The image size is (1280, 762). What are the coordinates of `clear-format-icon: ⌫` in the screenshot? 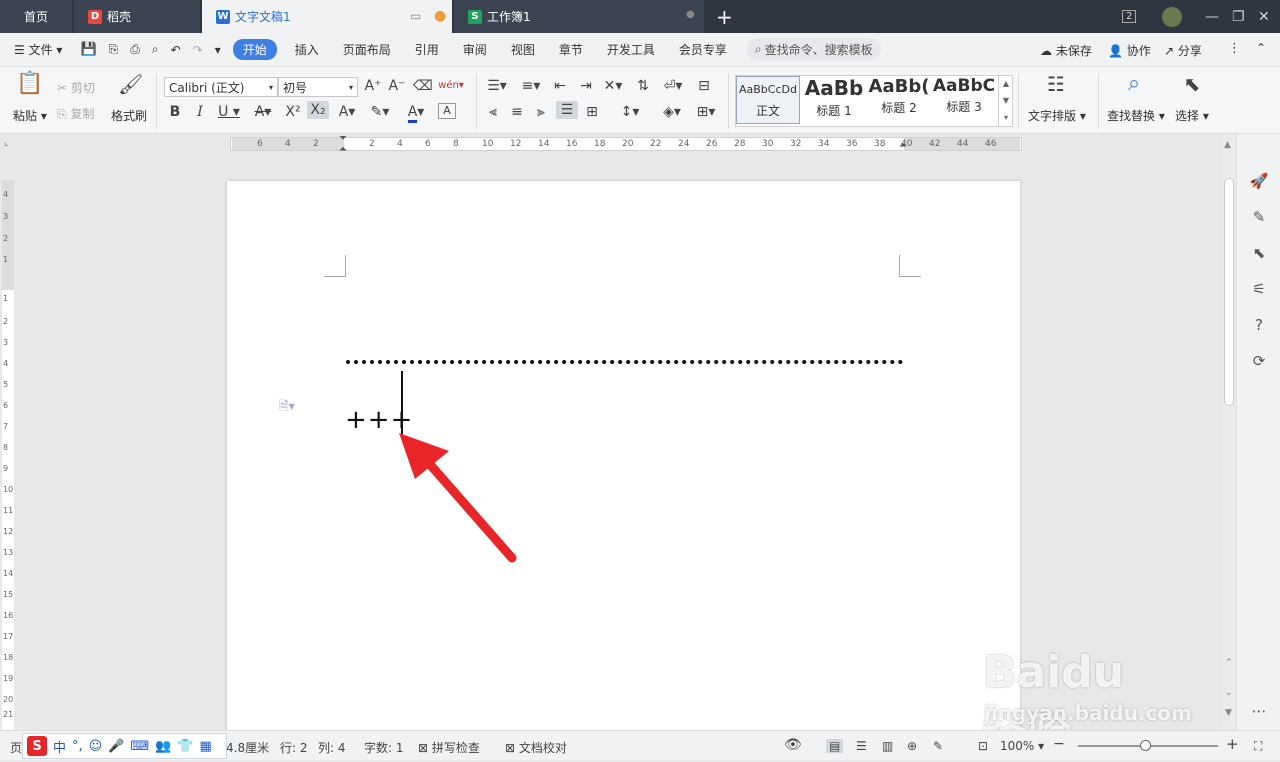 It's located at (423, 86).